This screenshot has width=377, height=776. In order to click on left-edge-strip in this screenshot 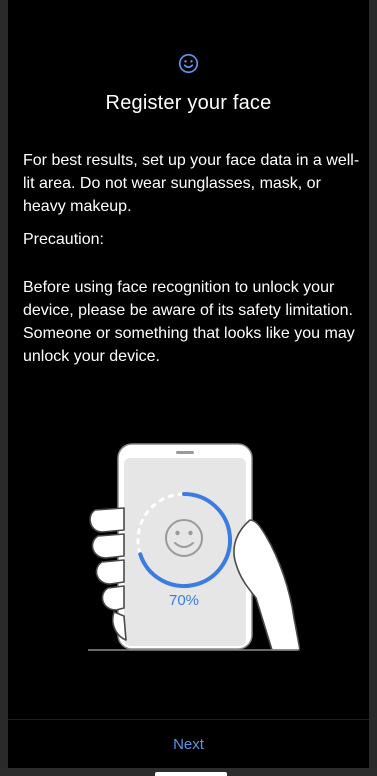, I will do `click(4, 388)`.